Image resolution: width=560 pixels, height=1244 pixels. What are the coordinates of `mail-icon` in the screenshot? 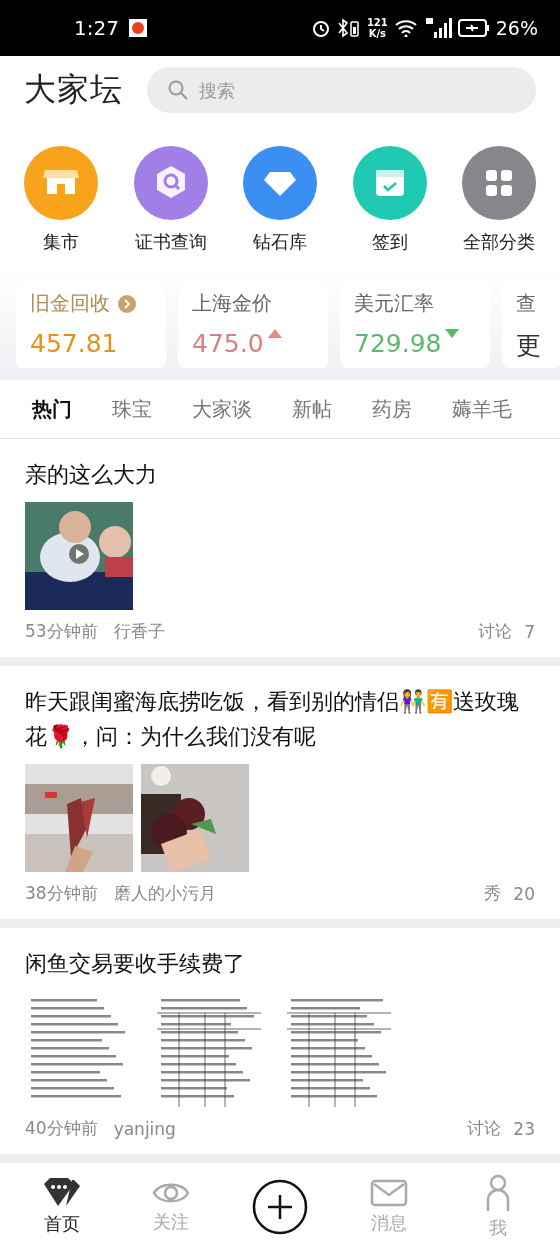 It's located at (388, 1192).